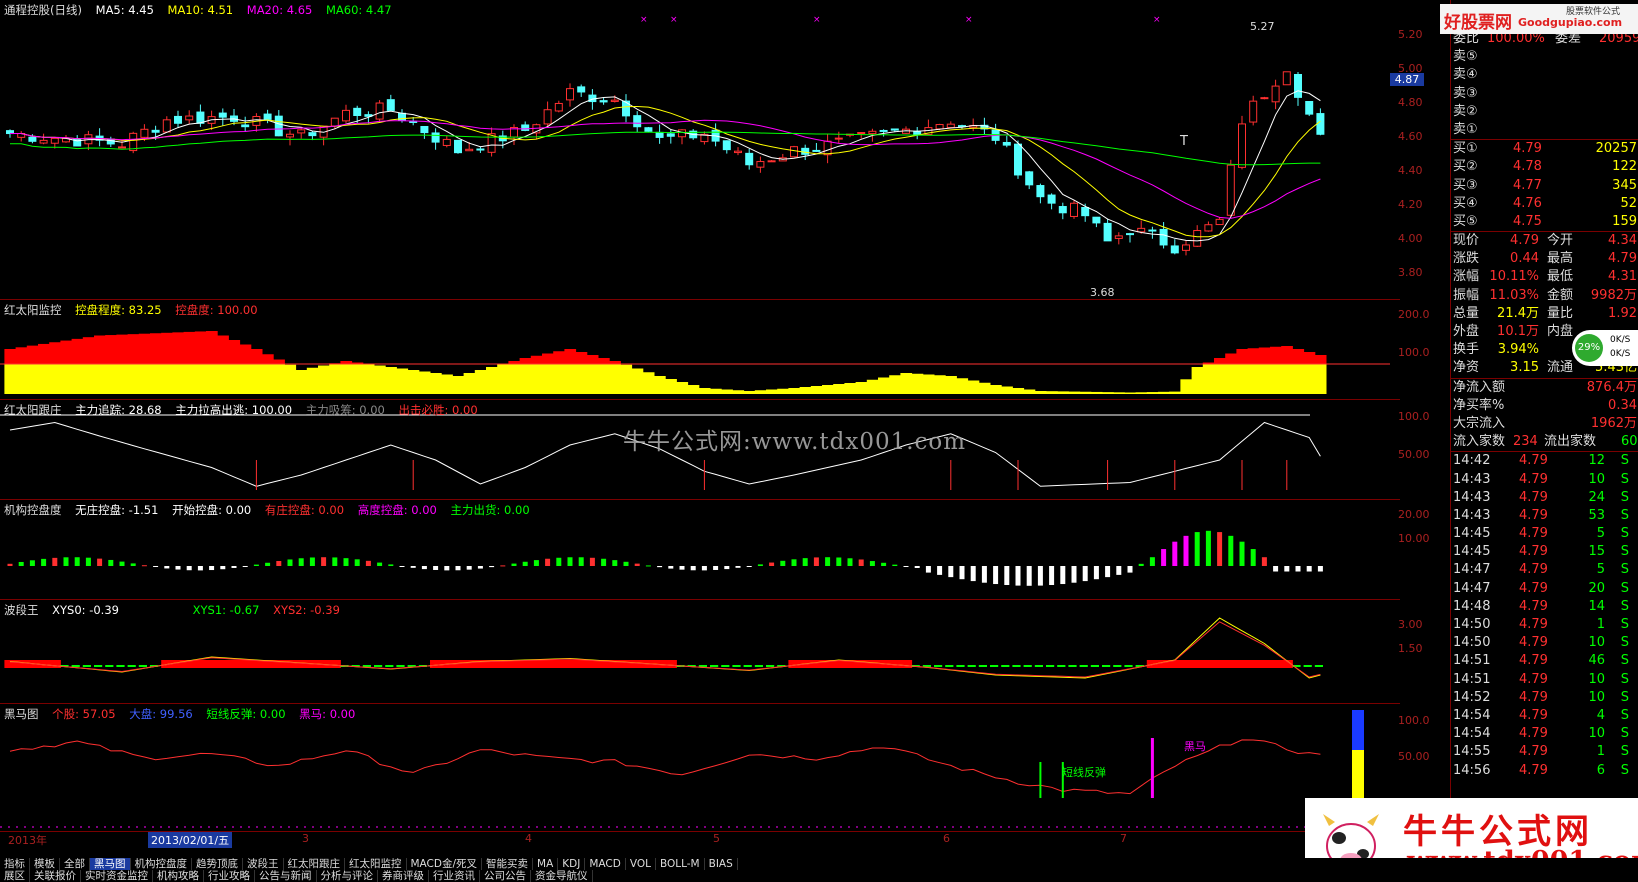 This screenshot has width=1638, height=882. What do you see at coordinates (15, 864) in the screenshot?
I see `indicator-tab: 指标` at bounding box center [15, 864].